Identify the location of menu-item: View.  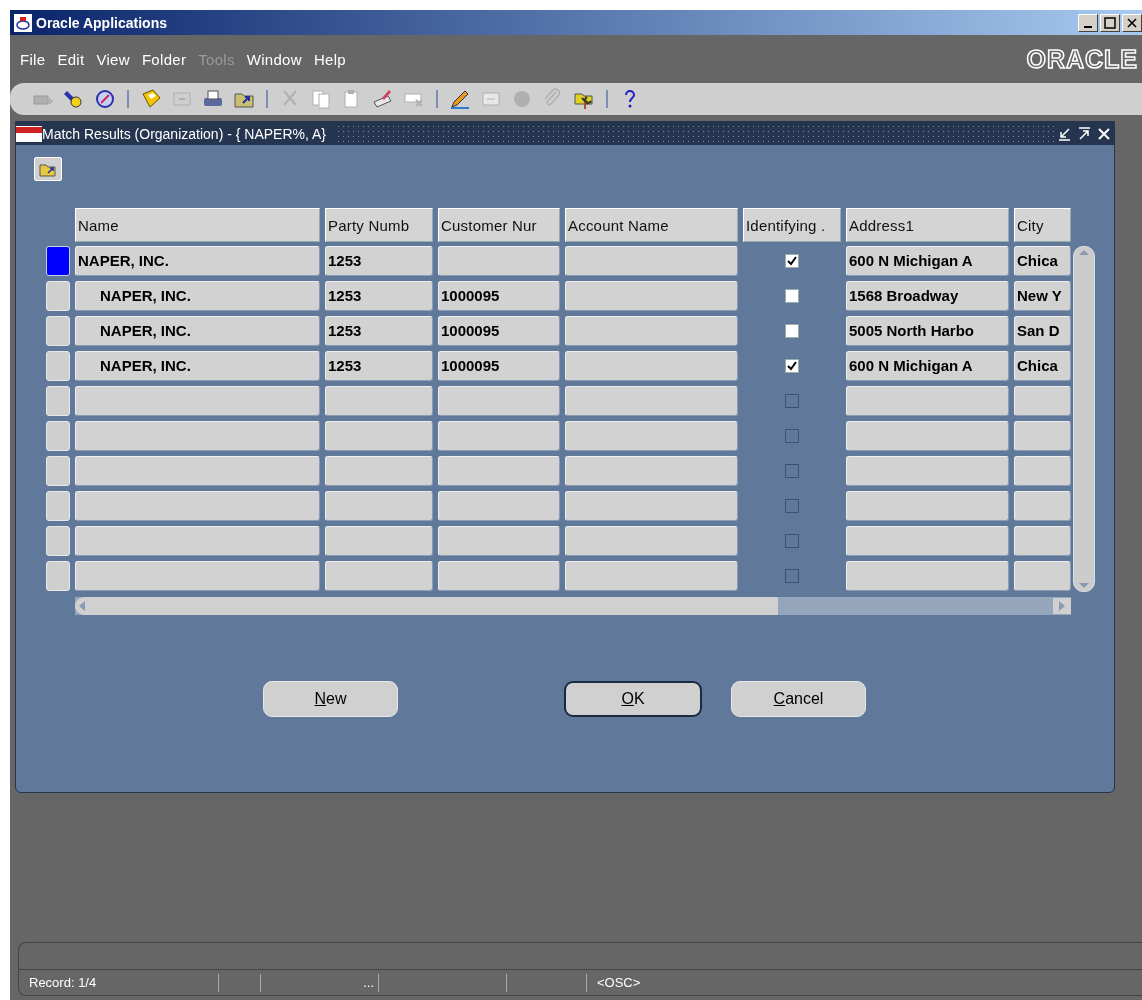
(113, 59).